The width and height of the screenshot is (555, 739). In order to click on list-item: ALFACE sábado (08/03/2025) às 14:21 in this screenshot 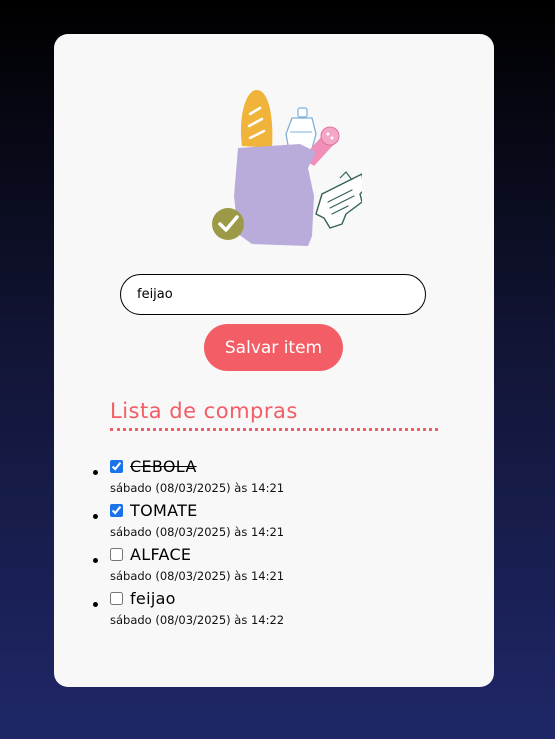, I will do `click(266, 564)`.